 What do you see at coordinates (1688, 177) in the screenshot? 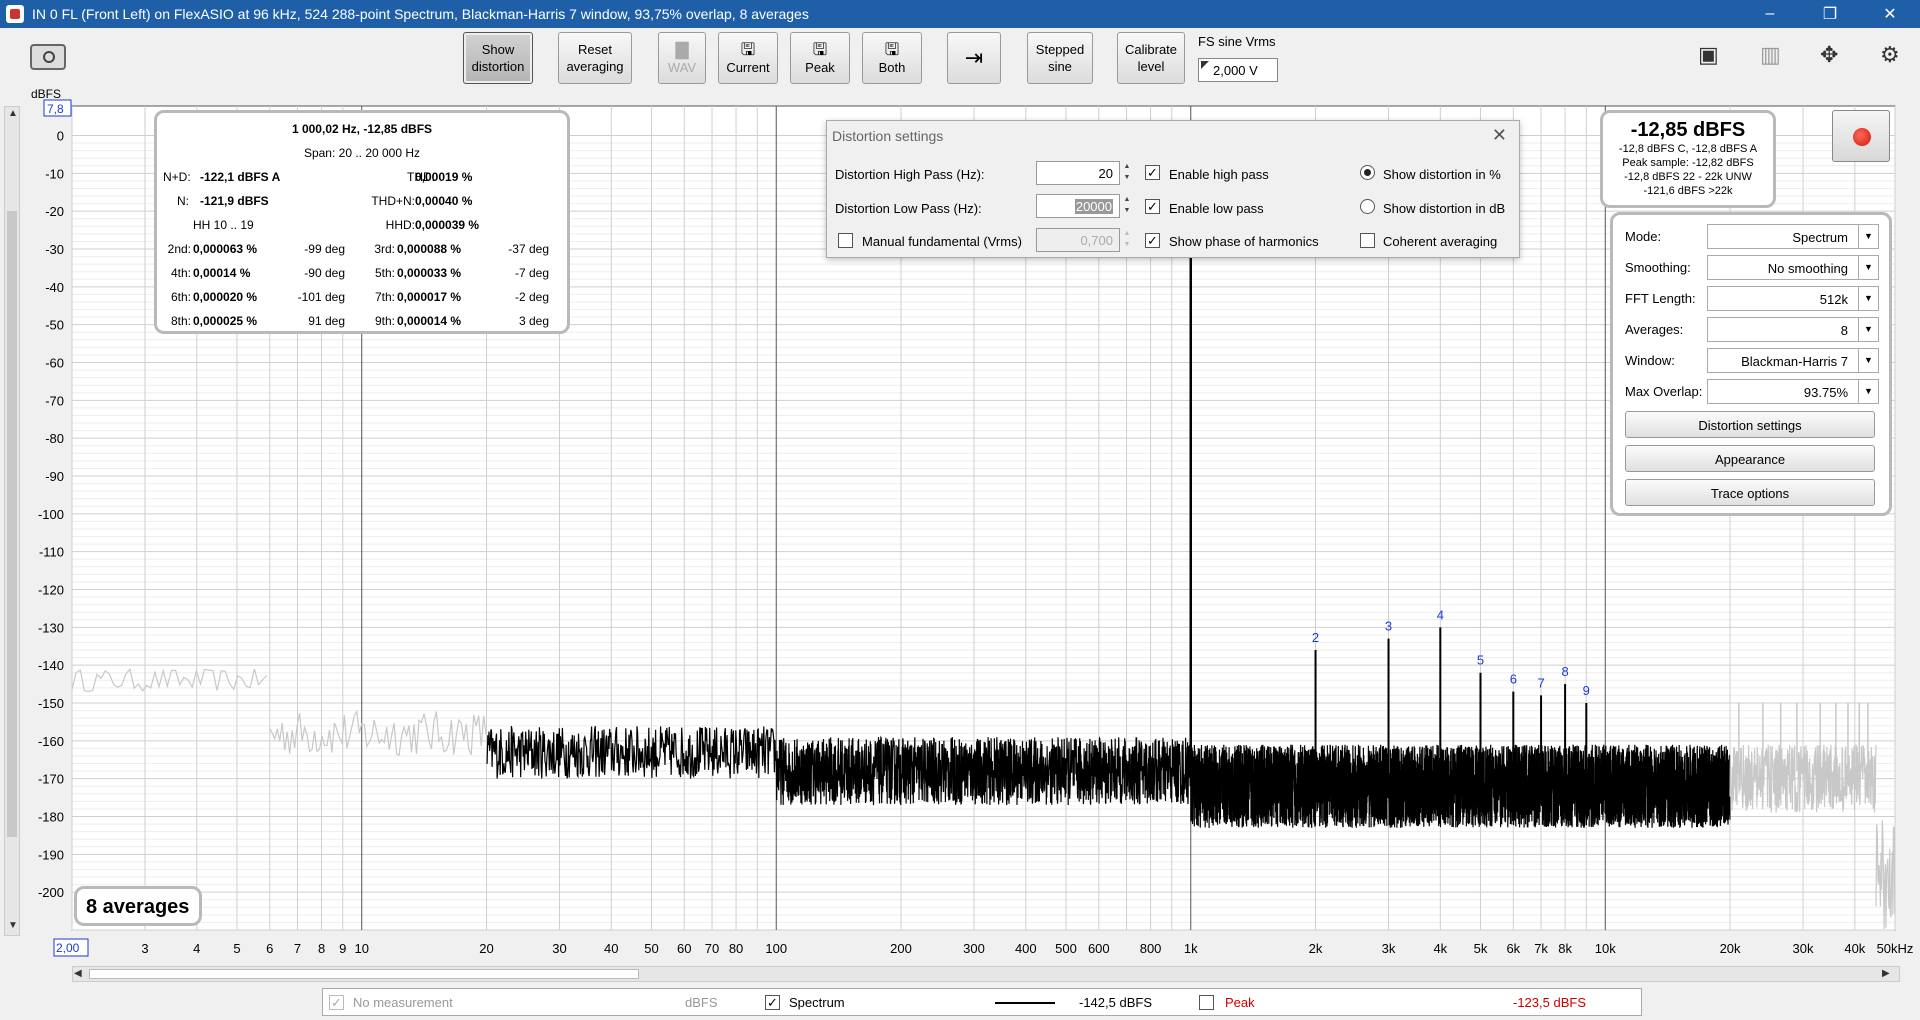
I see `level-line-3: -12,8 dBFS 22 - 22k UNW` at bounding box center [1688, 177].